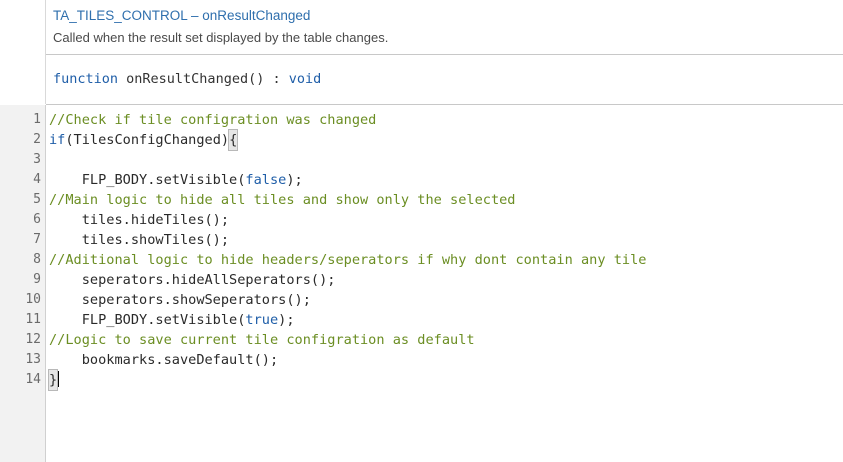  What do you see at coordinates (37, 139) in the screenshot?
I see `line-number: 2` at bounding box center [37, 139].